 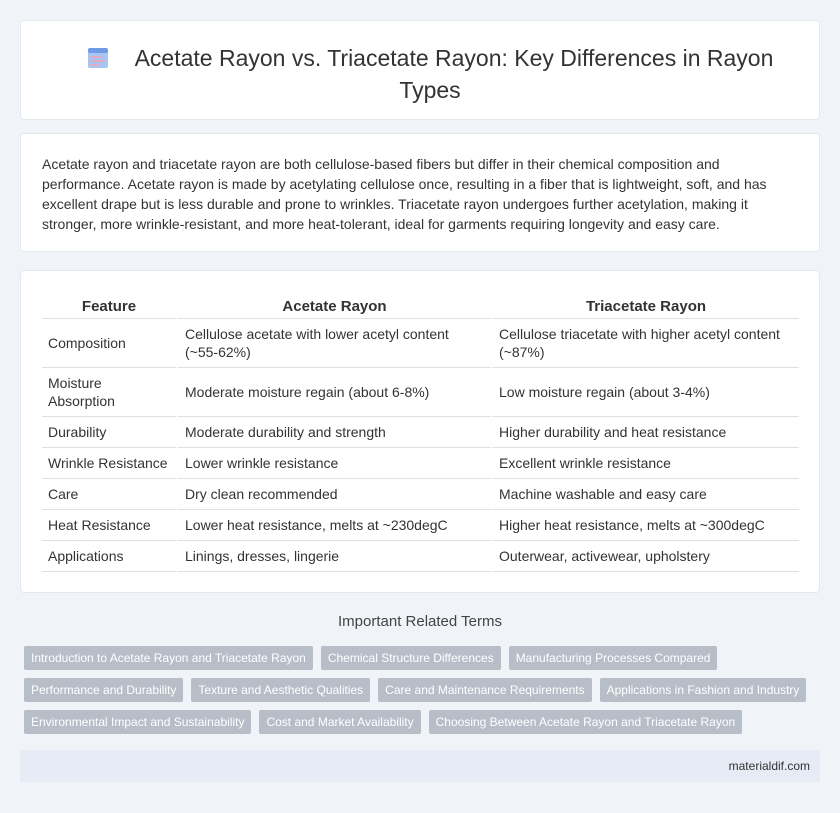 What do you see at coordinates (769, 766) in the screenshot?
I see `footer-site-link: materialdif.com` at bounding box center [769, 766].